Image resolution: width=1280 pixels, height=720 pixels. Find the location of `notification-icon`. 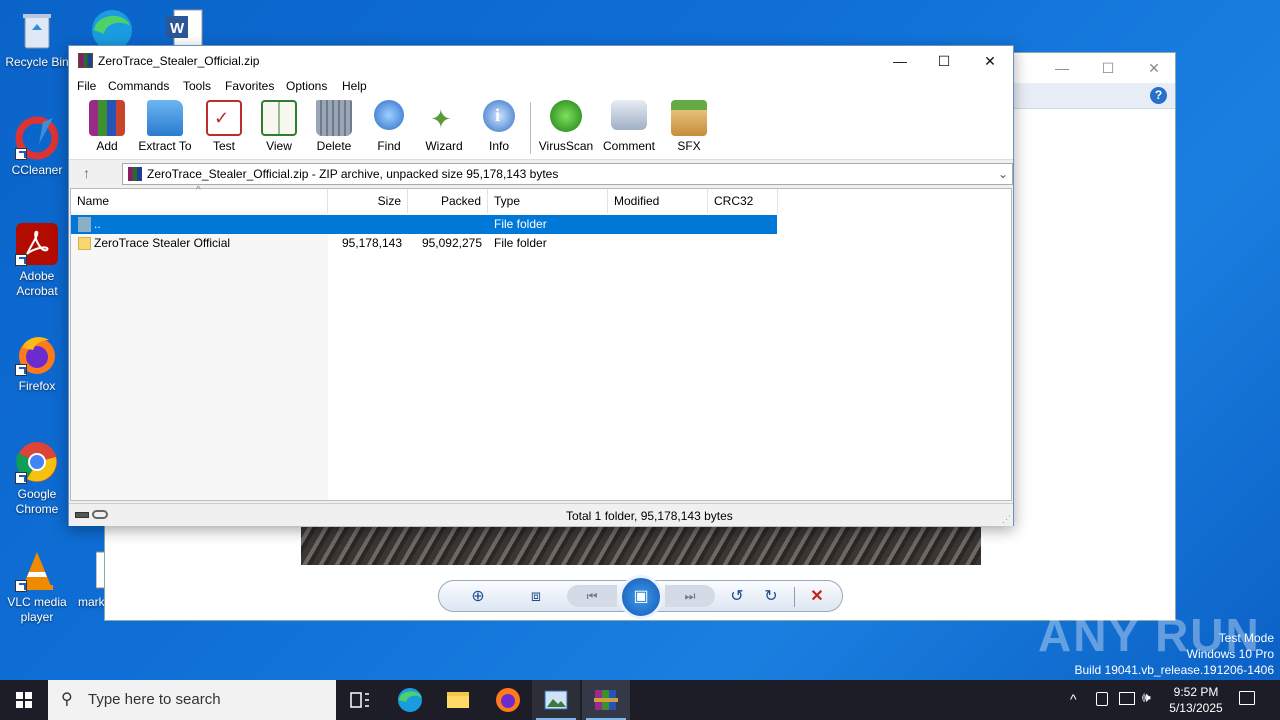

notification-icon is located at coordinates (1247, 698).